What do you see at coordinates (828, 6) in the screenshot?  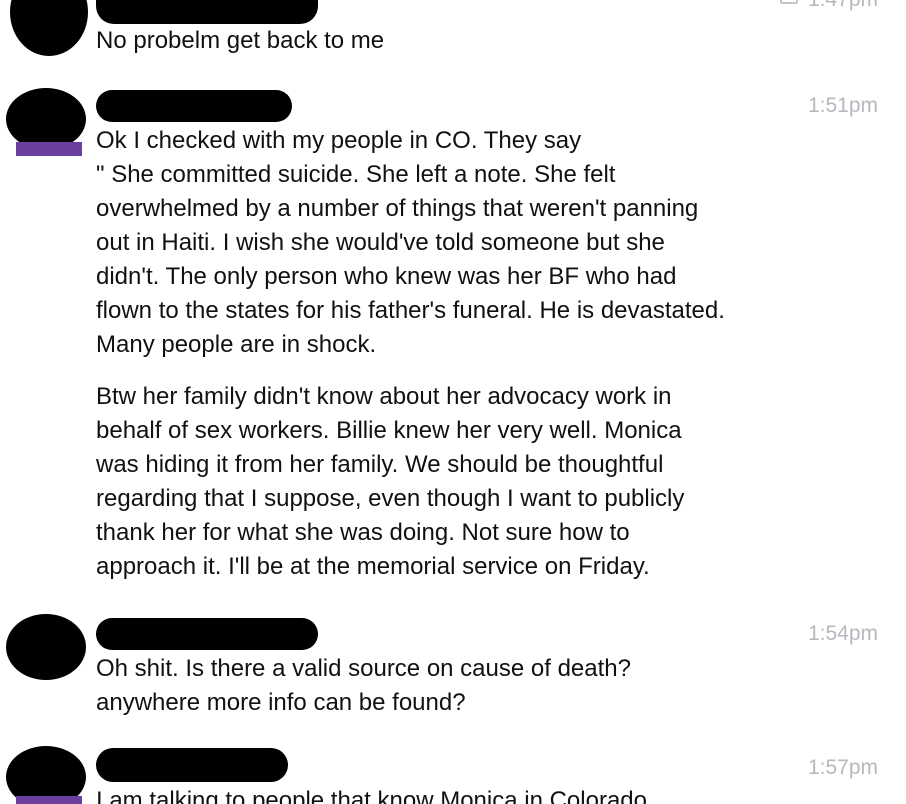 I see `timestamp: 1:47pm` at bounding box center [828, 6].